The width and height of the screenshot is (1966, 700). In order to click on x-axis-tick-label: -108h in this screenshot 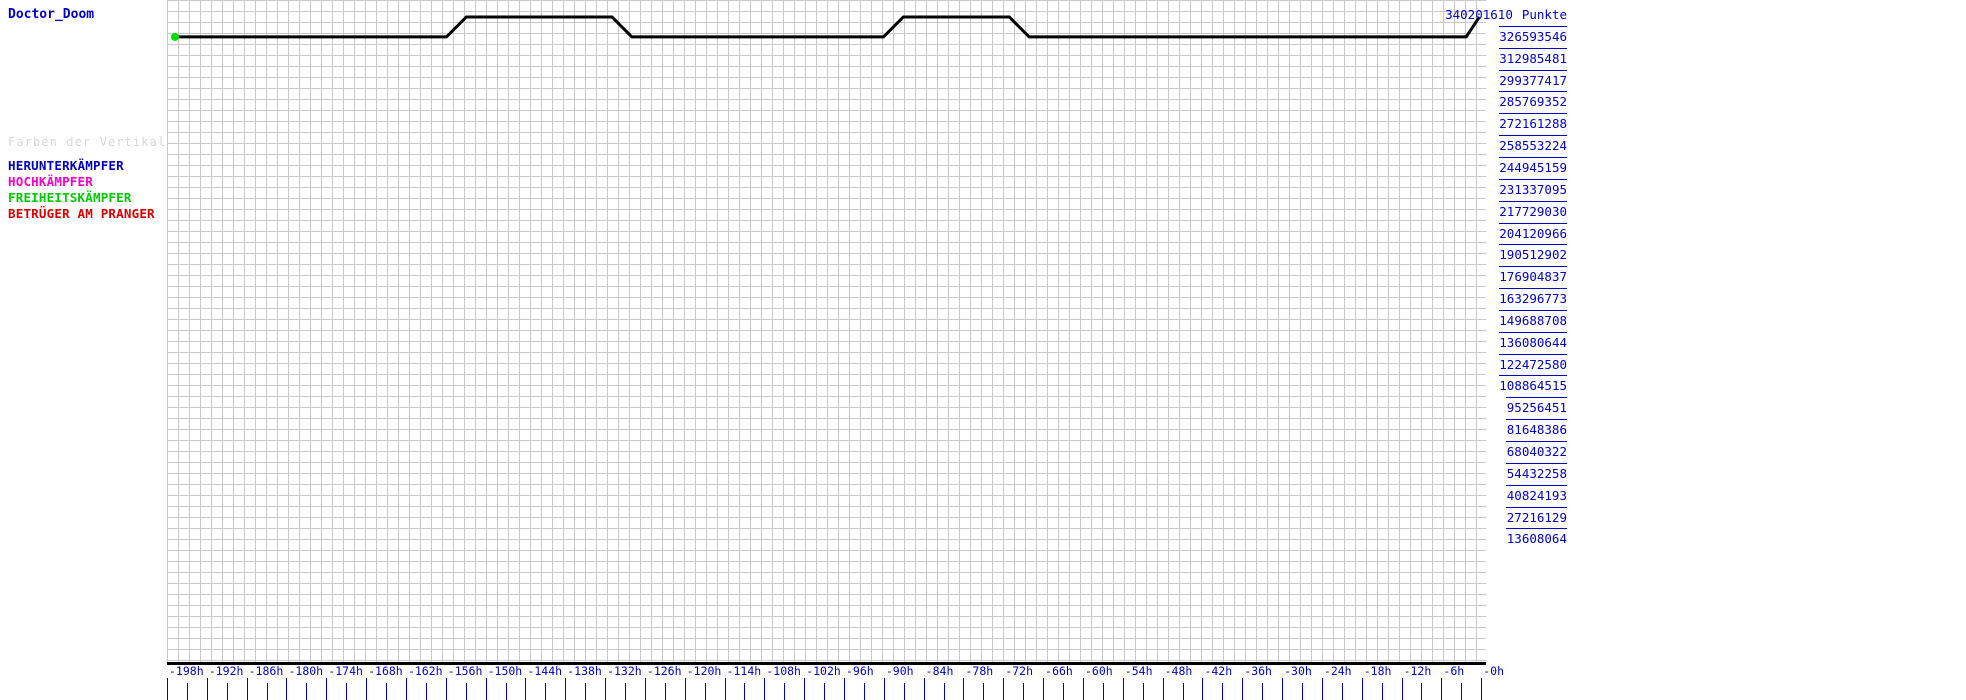, I will do `click(783, 671)`.